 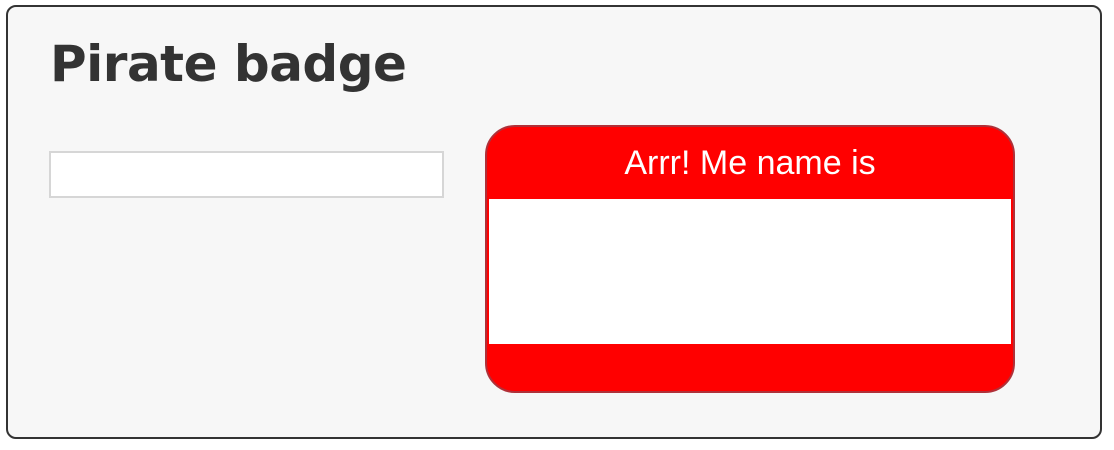 What do you see at coordinates (246, 174) in the screenshot?
I see `name-input` at bounding box center [246, 174].